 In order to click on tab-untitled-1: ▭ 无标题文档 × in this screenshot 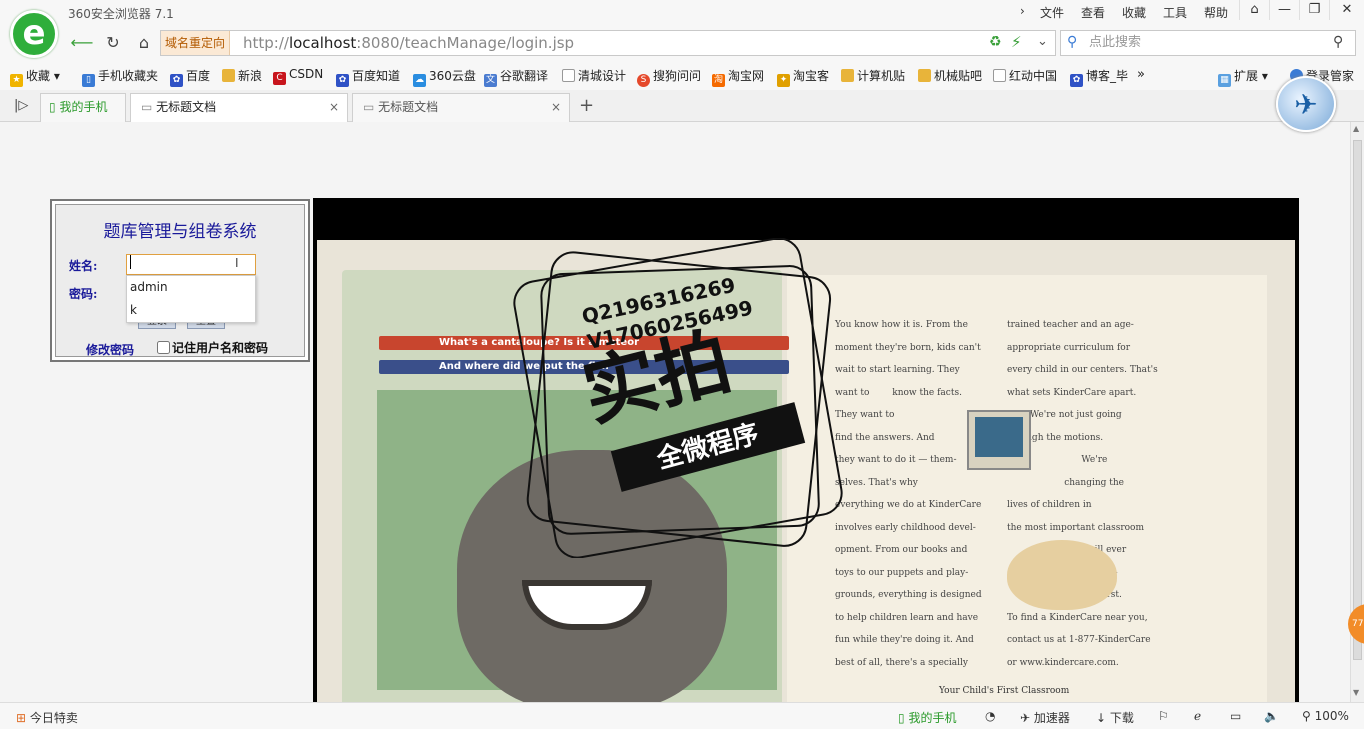, I will do `click(239, 107)`.